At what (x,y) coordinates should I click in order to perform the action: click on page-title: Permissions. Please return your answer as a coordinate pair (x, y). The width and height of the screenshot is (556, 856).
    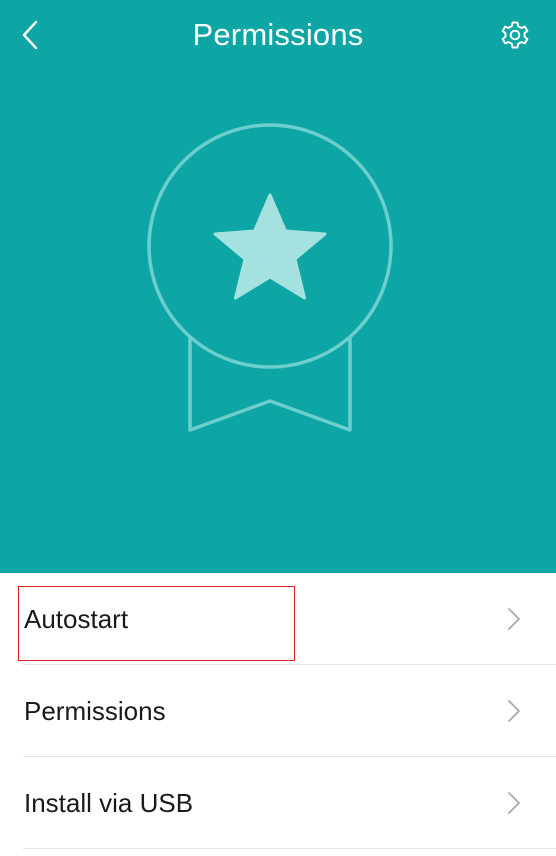
    Looking at the image, I should click on (278, 34).